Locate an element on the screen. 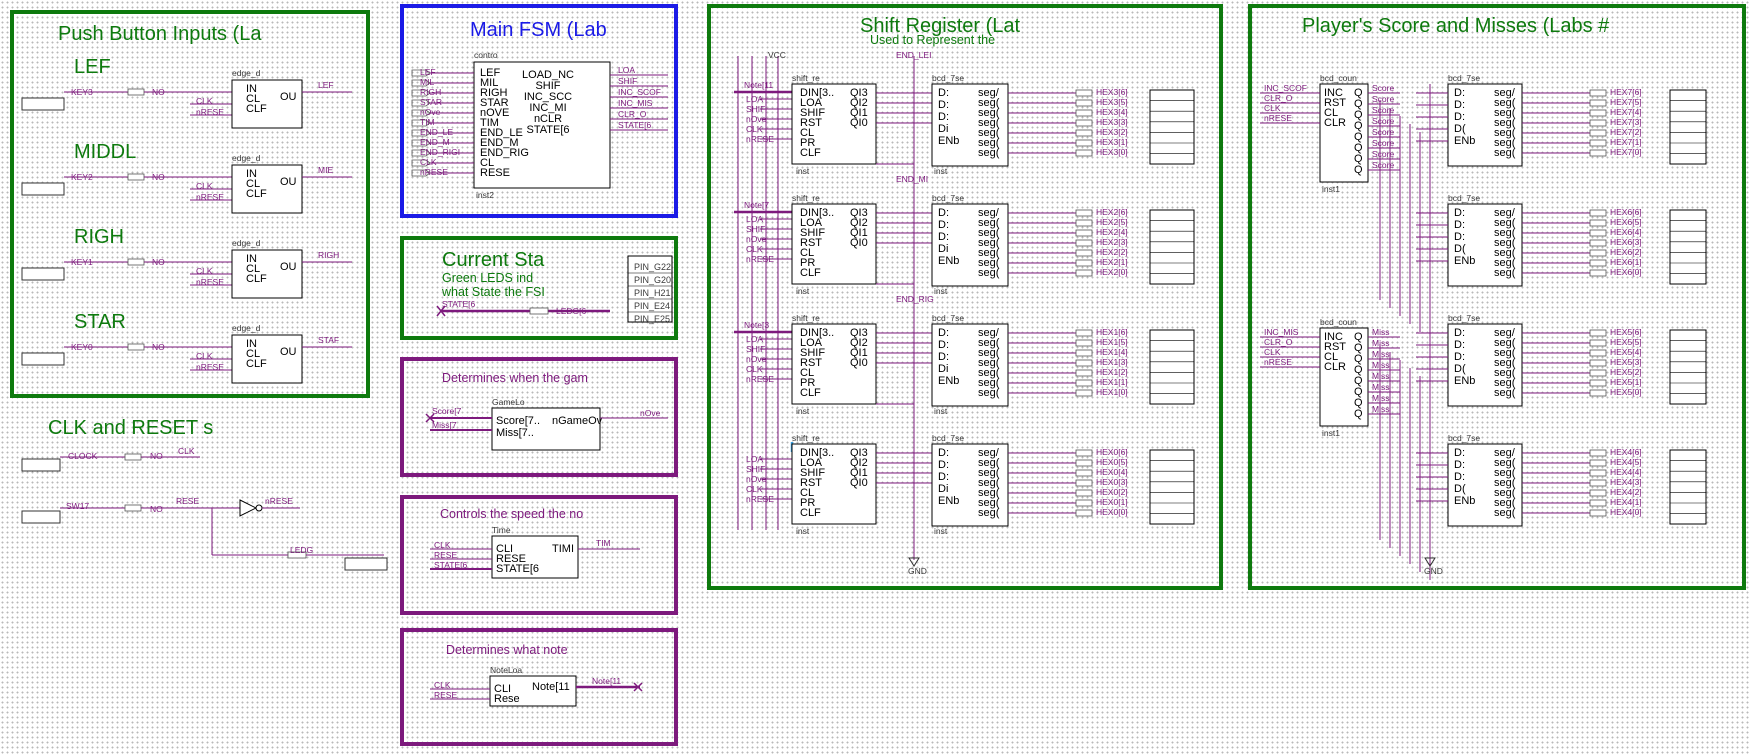 The image size is (1751, 756). out-sig: MIE is located at coordinates (325, 170).